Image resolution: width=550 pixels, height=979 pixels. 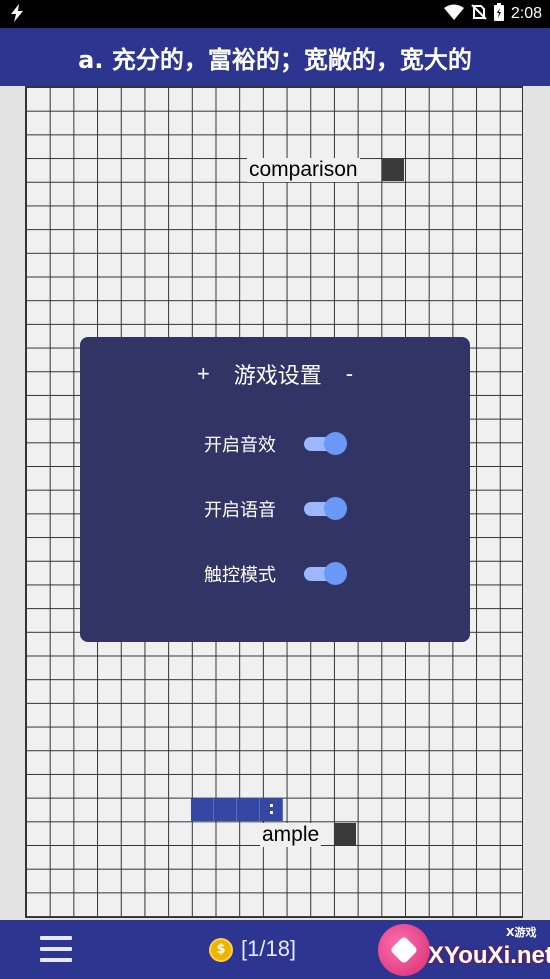 I want to click on coin-icon: $, so click(x=221, y=950).